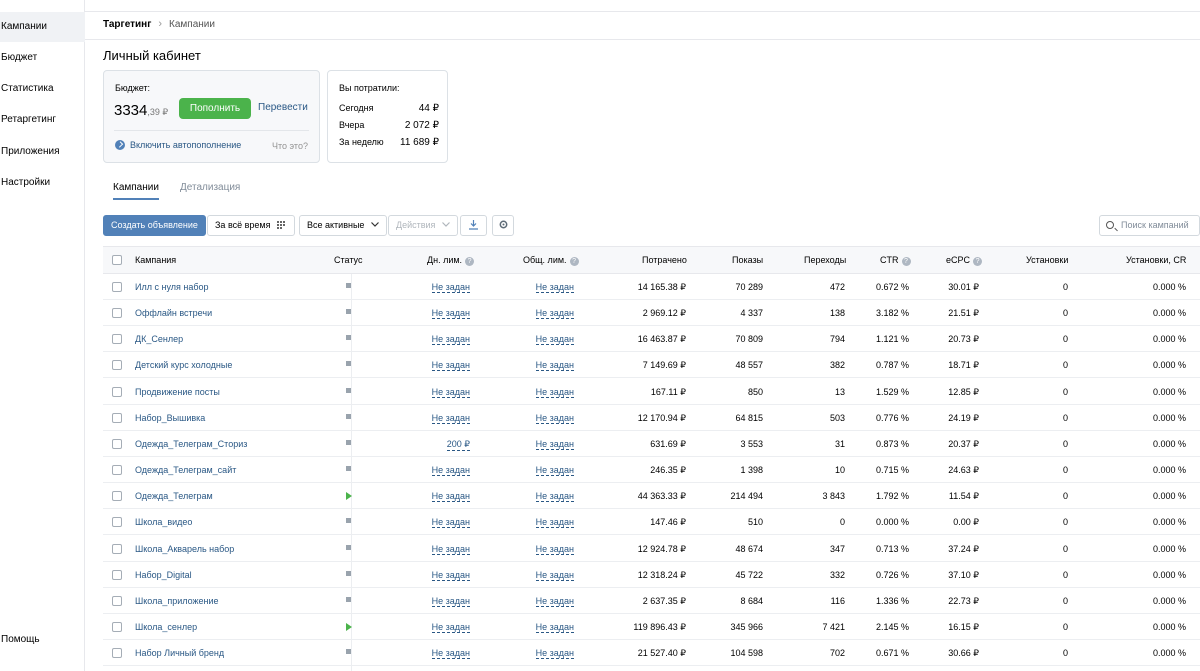 The height and width of the screenshot is (671, 1200). Describe the element at coordinates (423, 225) in the screenshot. I see `actions-select: Действия` at that location.